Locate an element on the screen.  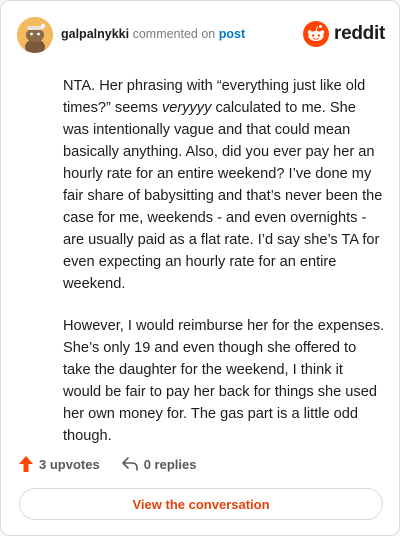
reply-arrow-icon is located at coordinates (129, 464).